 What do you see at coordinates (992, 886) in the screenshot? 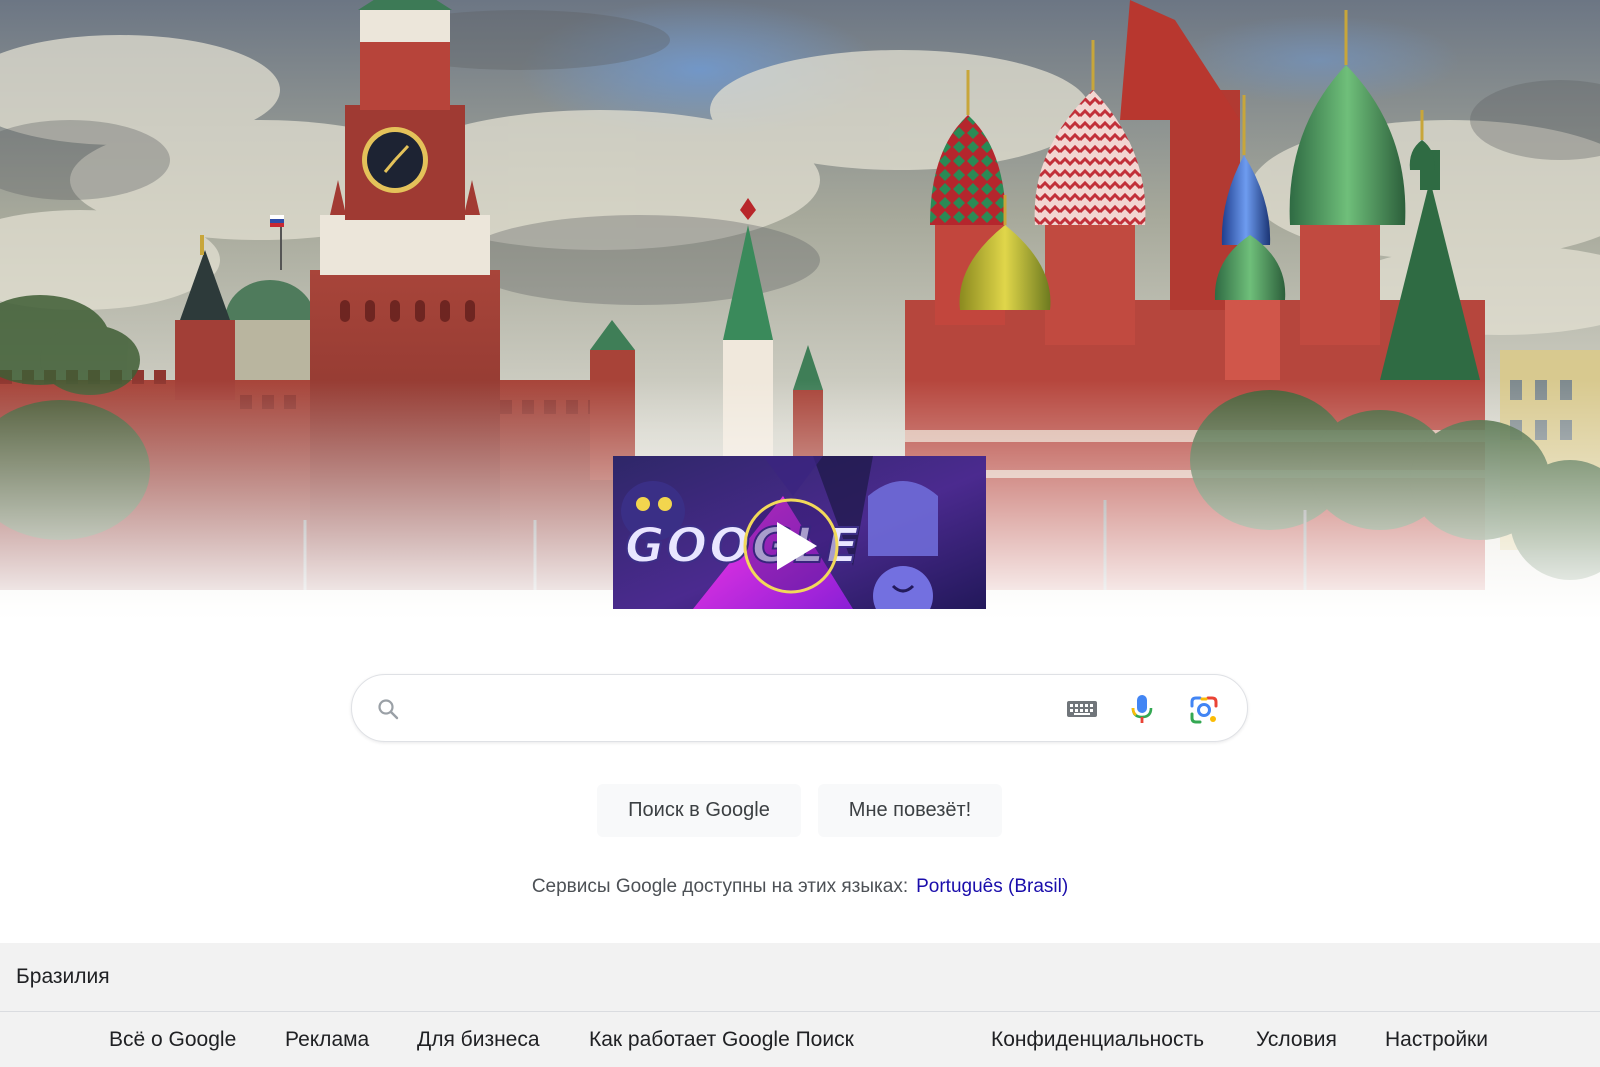
I see `language-link-portuguese: Português (Brasil)` at bounding box center [992, 886].